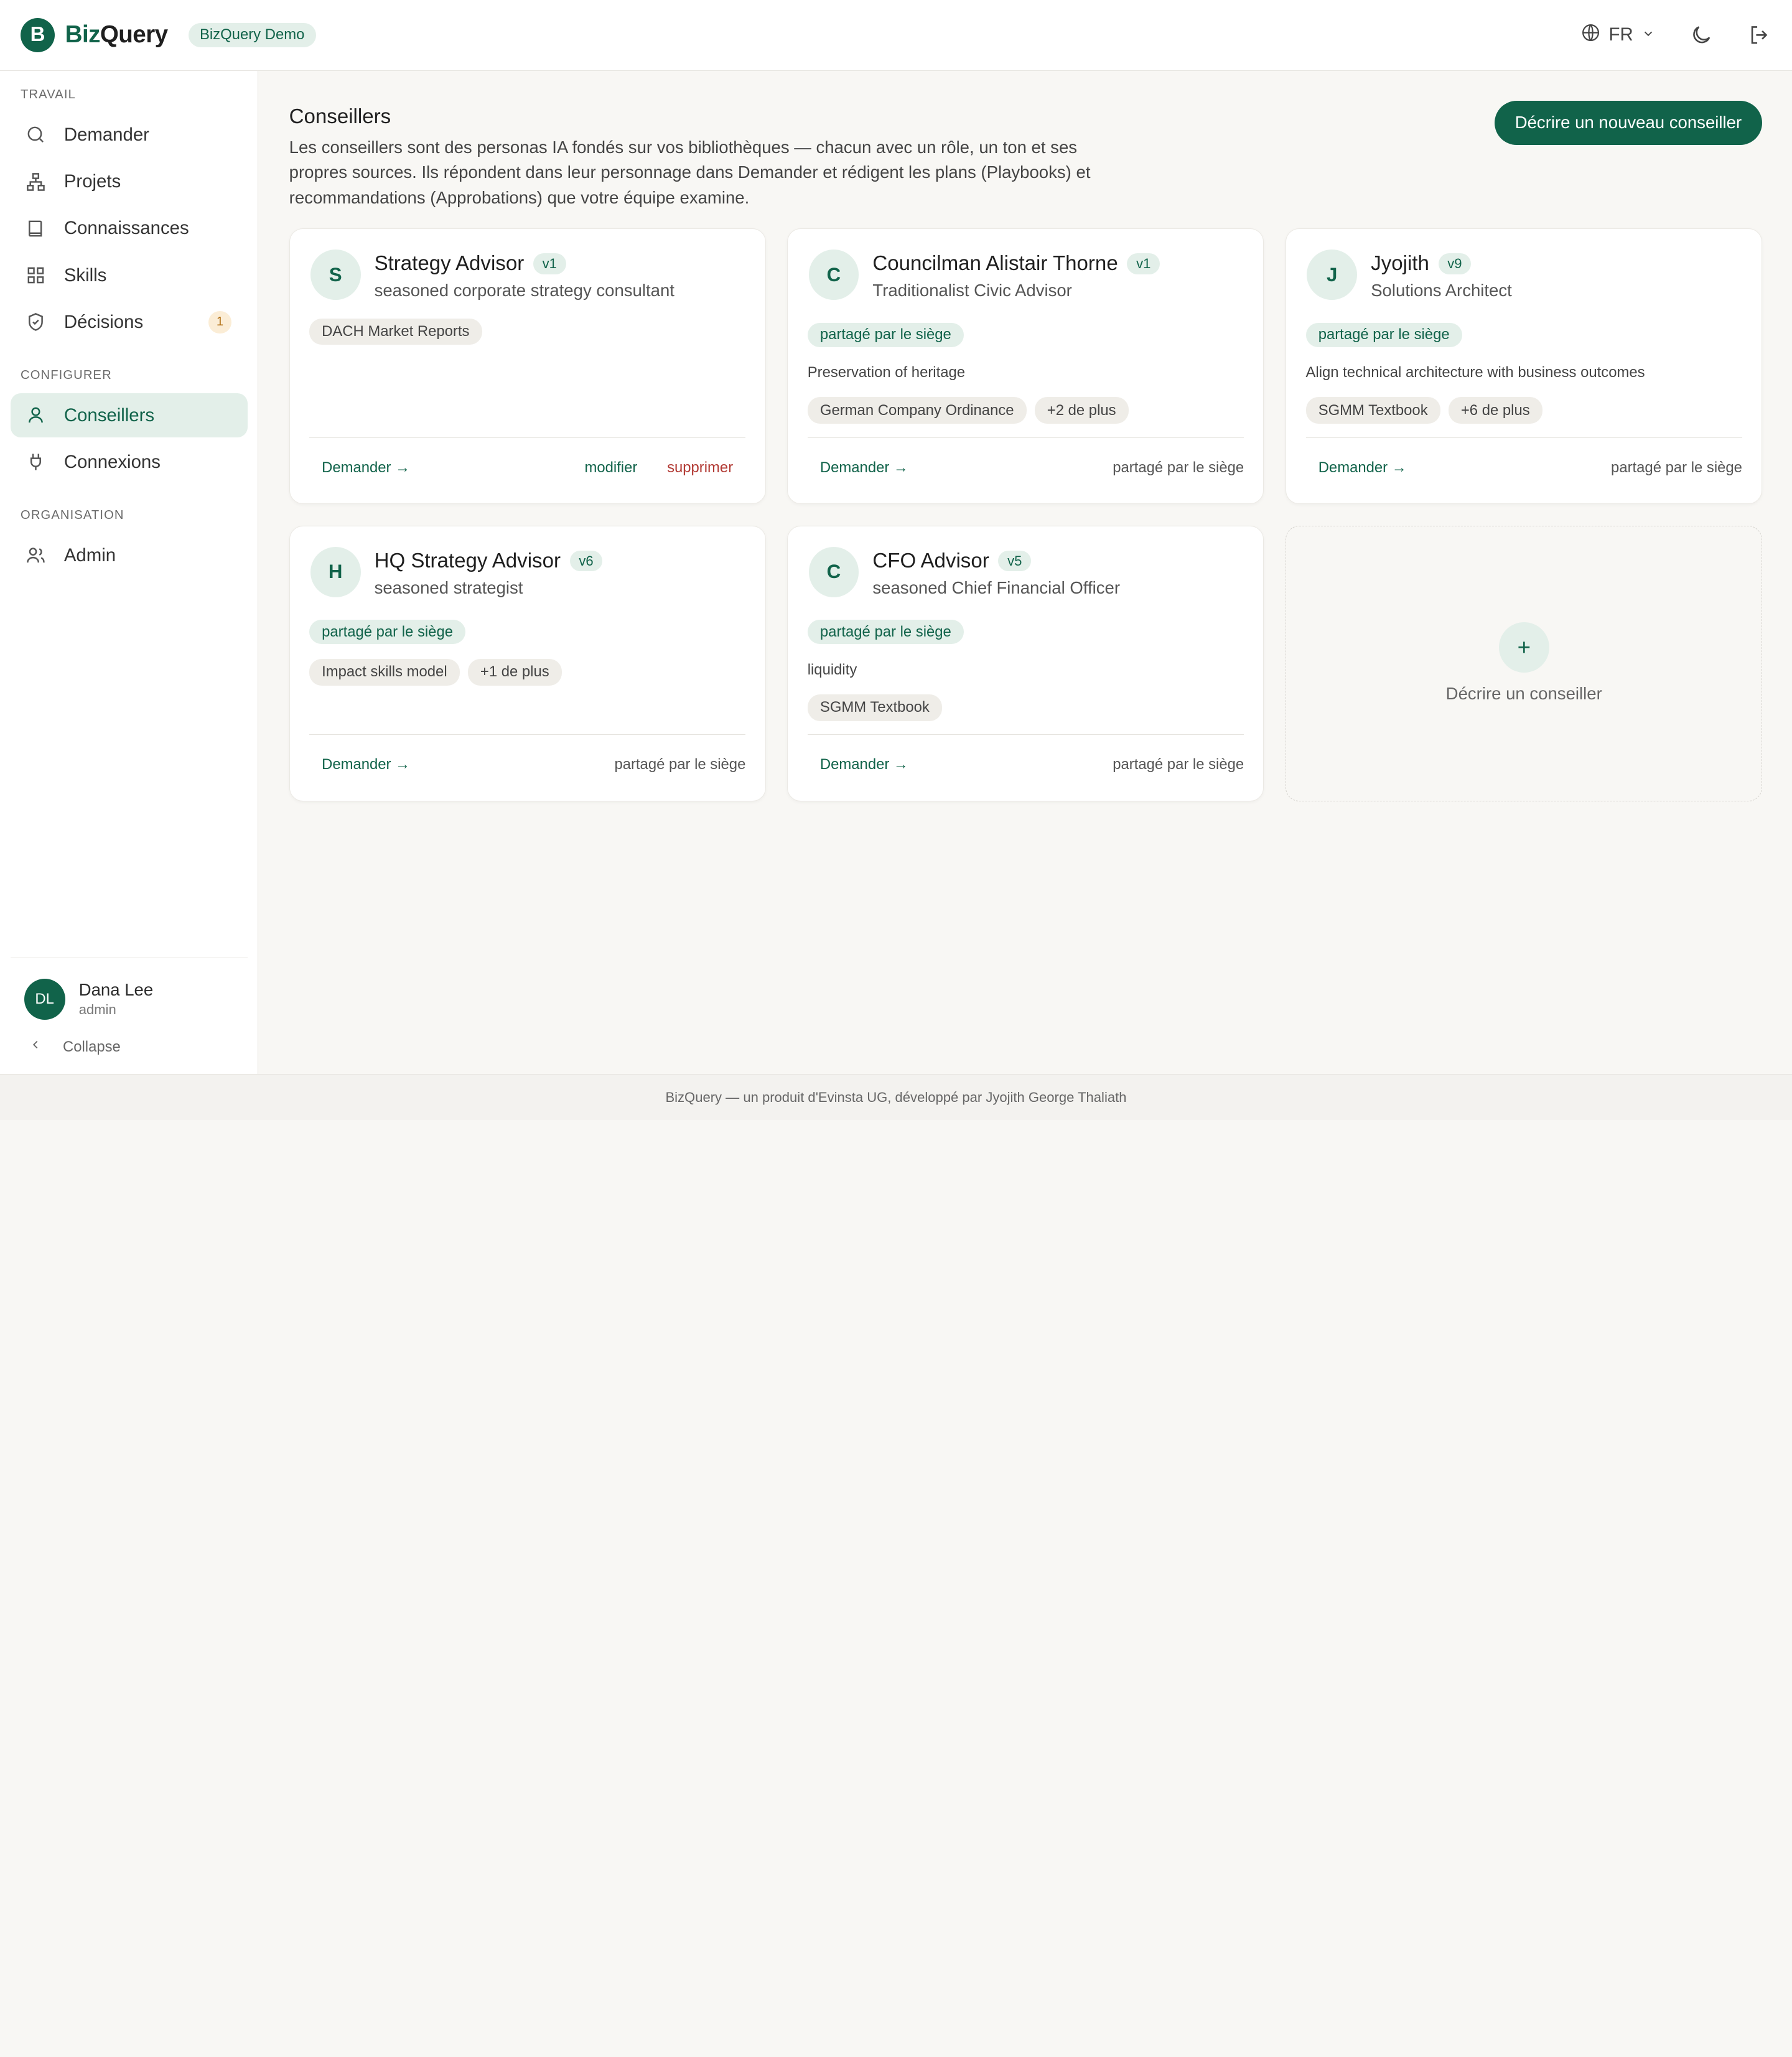 This screenshot has width=1792, height=2057. I want to click on source-chip: DACH Market Reports, so click(395, 331).